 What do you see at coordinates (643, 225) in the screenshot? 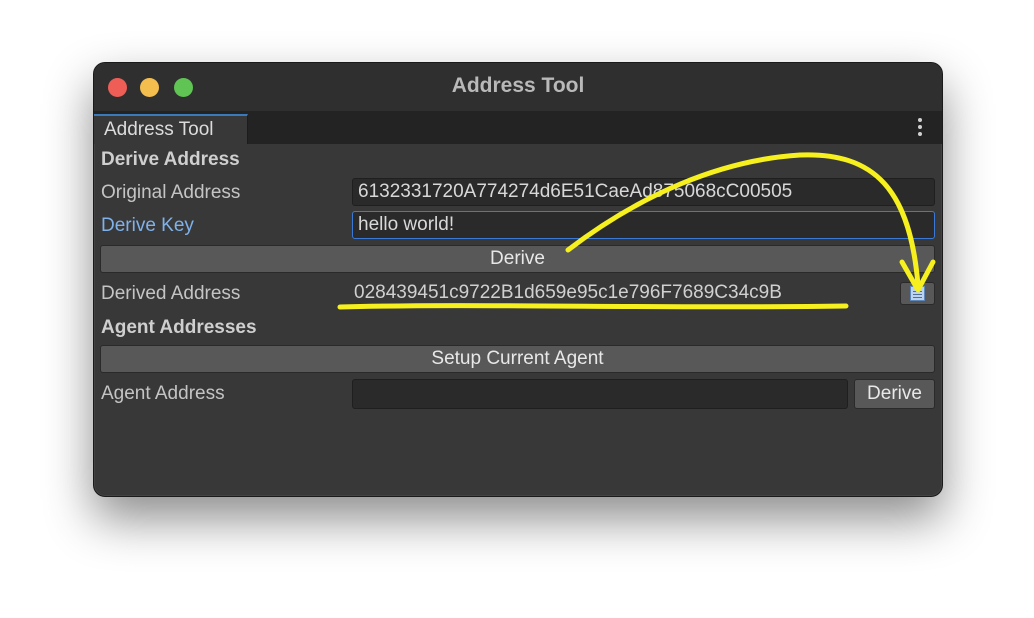
I see `derive-key-field: hello world!` at bounding box center [643, 225].